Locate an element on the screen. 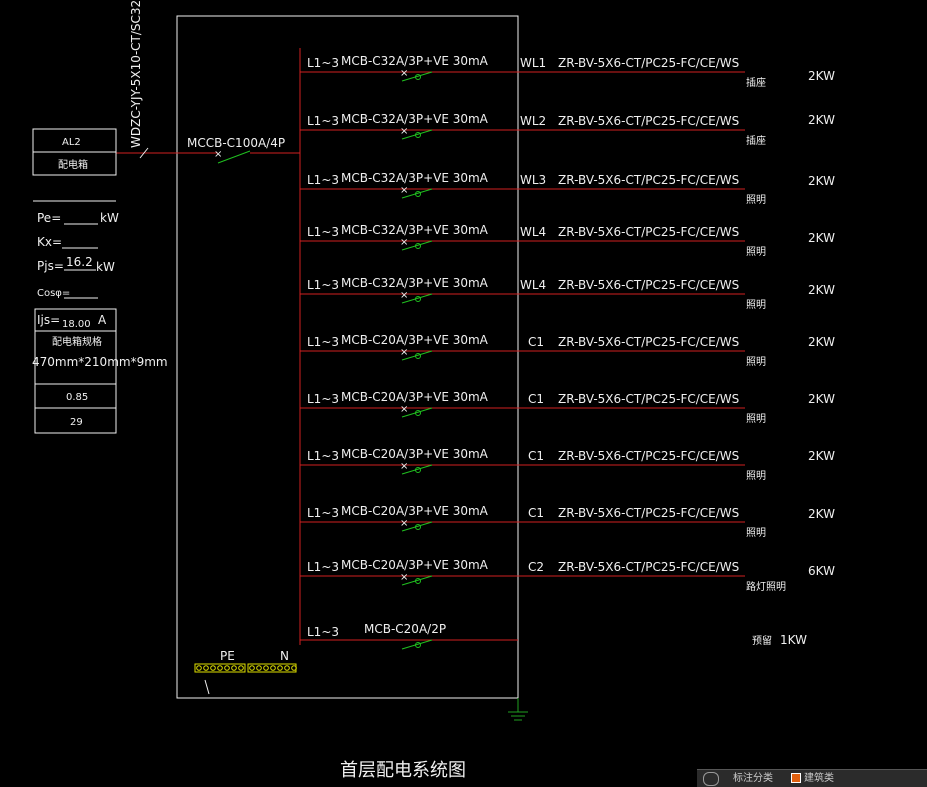 Image resolution: width=927 pixels, height=787 pixels. kx-label: Kx= is located at coordinates (49, 242).